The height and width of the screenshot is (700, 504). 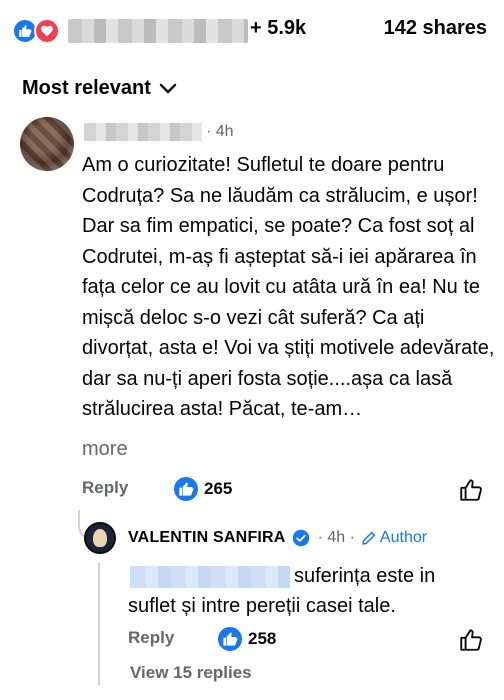 I want to click on comment-header: · 4h, so click(x=159, y=132).